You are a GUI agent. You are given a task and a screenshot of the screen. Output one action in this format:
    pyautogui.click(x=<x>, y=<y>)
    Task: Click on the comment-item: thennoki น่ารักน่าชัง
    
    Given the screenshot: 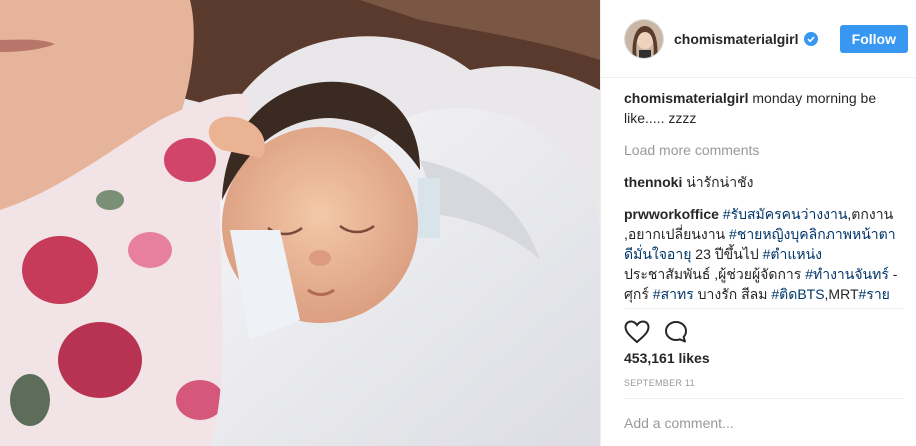 What is the action you would take?
    pyautogui.click(x=764, y=182)
    